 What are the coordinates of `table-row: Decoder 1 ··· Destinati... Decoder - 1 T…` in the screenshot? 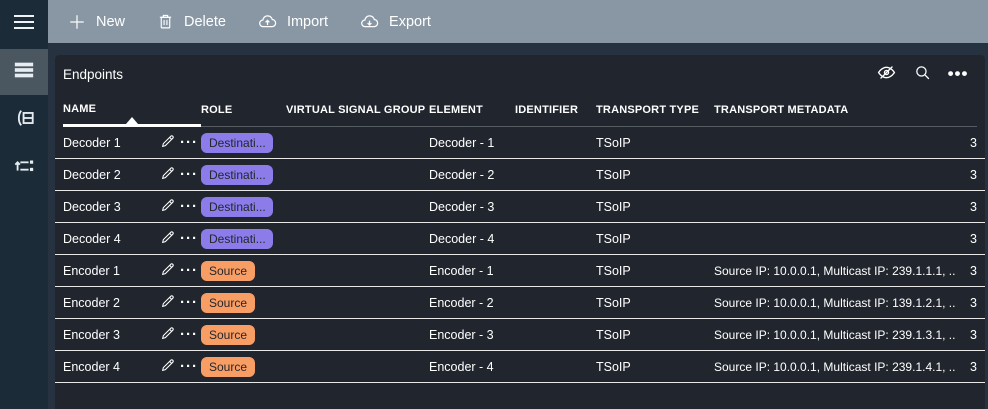 It's located at (520, 143).